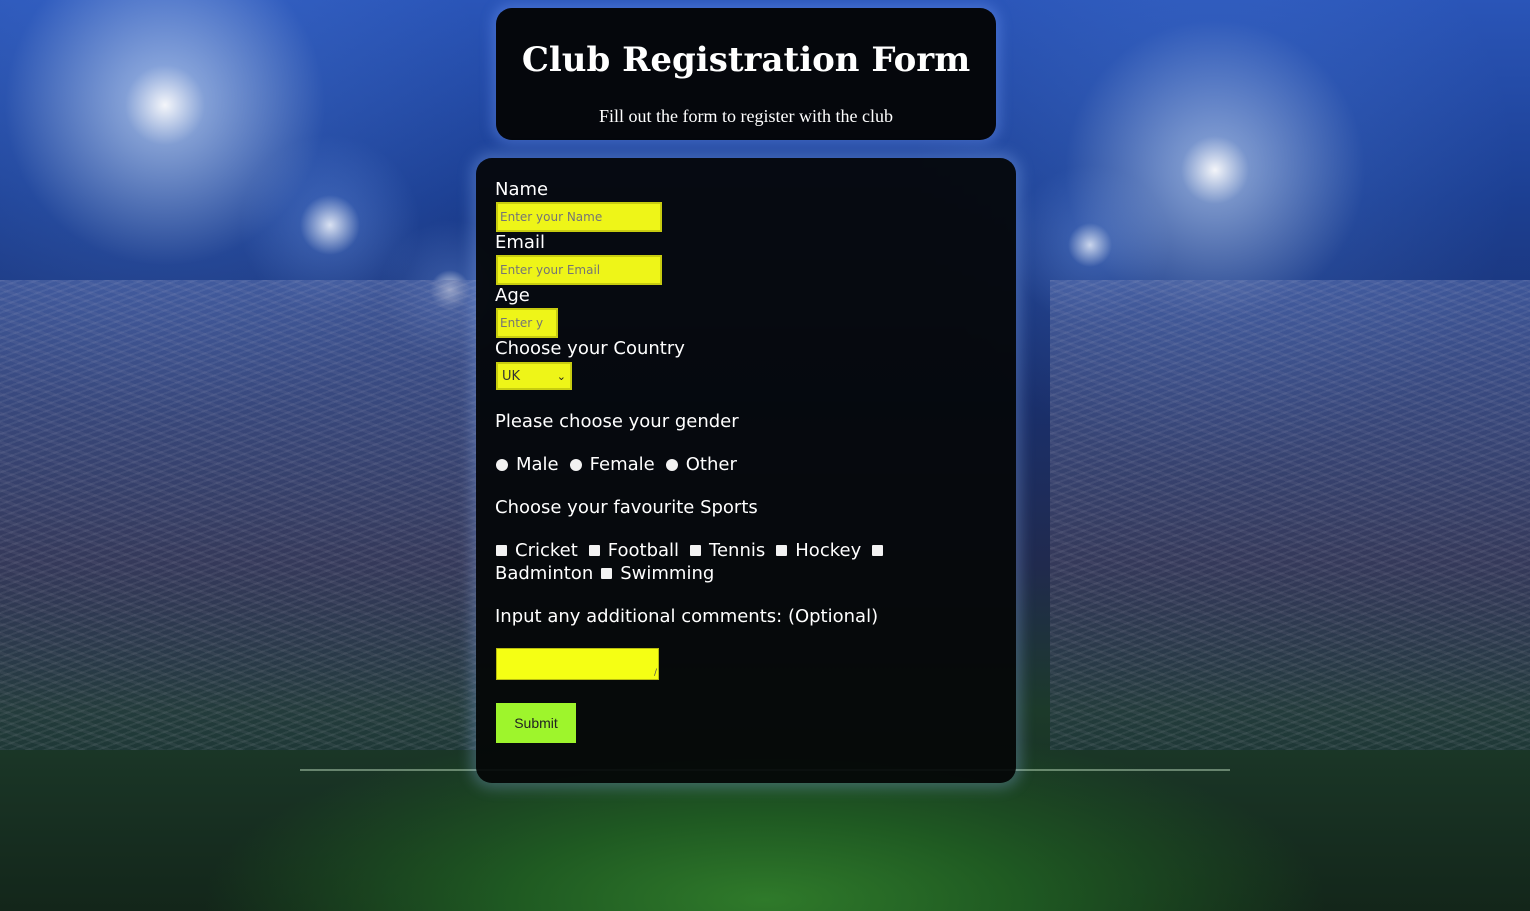 The width and height of the screenshot is (1530, 911). Describe the element at coordinates (782, 550) in the screenshot. I see `checkbox-hockey` at that location.